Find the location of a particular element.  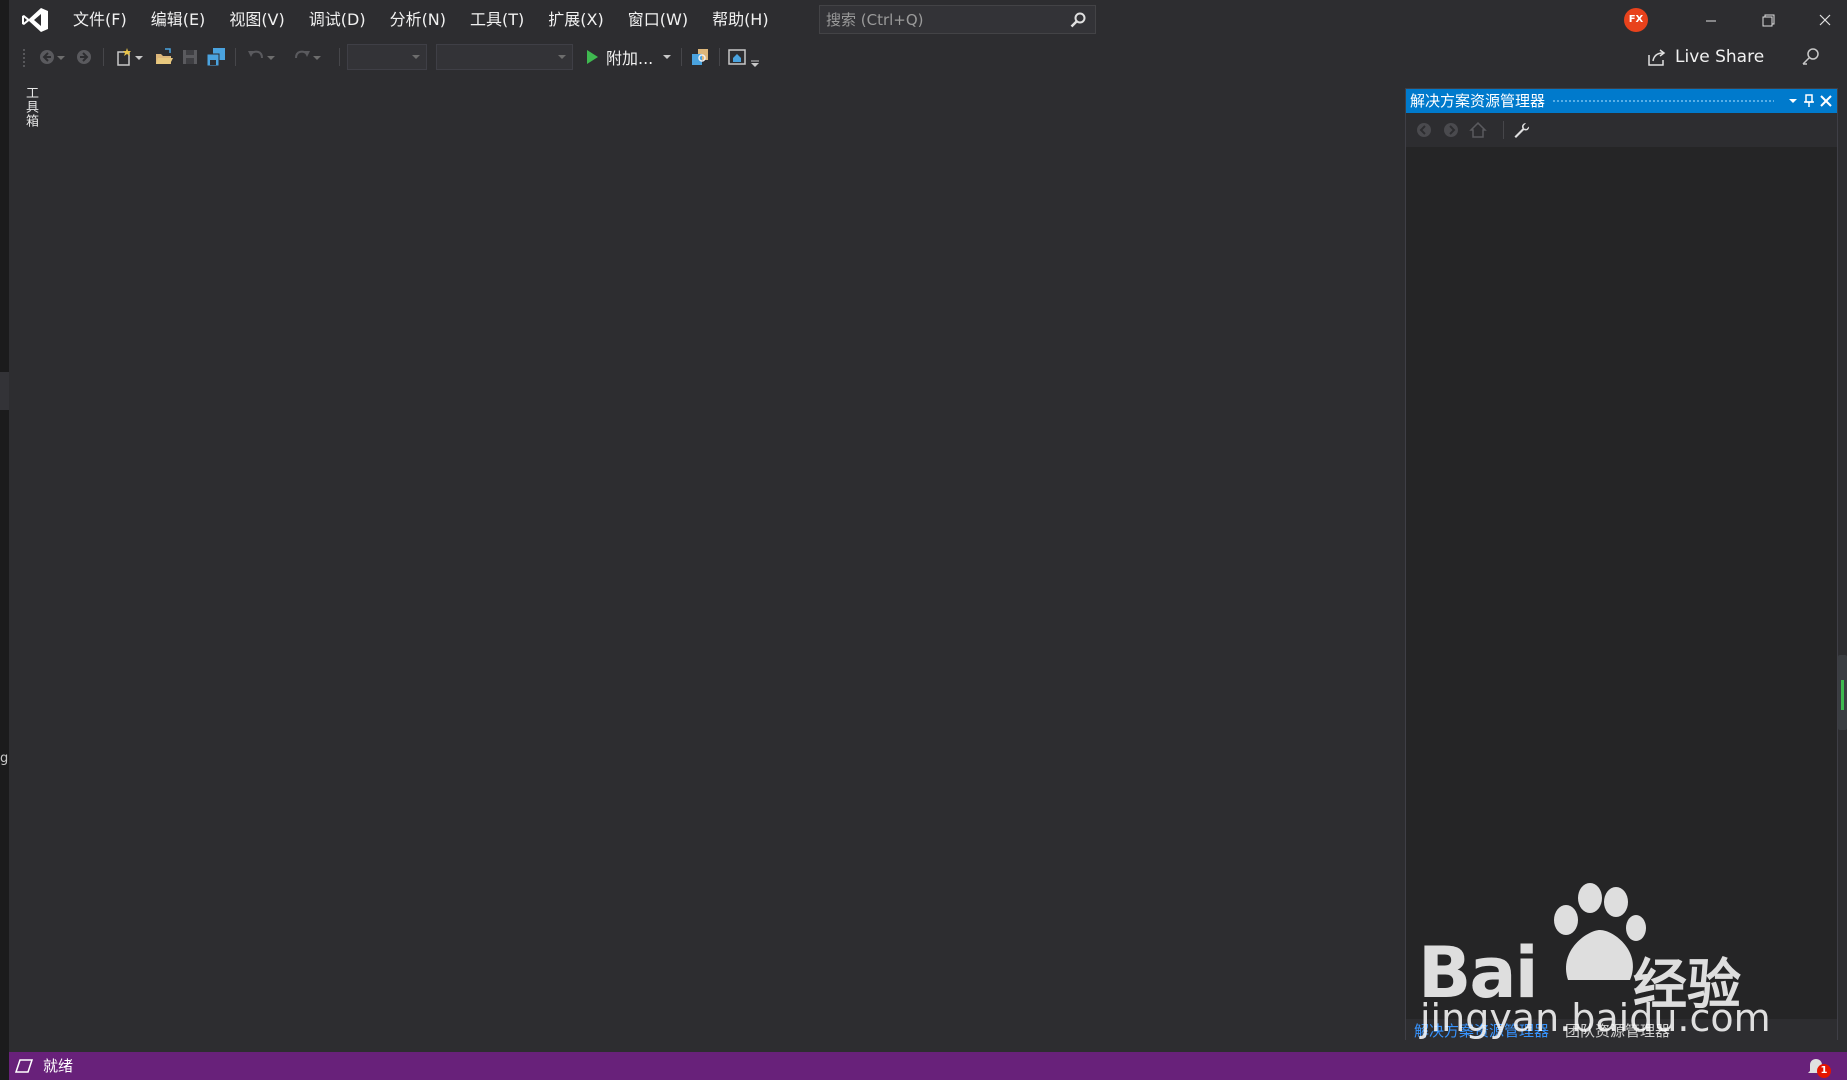

save-button is located at coordinates (190, 57).